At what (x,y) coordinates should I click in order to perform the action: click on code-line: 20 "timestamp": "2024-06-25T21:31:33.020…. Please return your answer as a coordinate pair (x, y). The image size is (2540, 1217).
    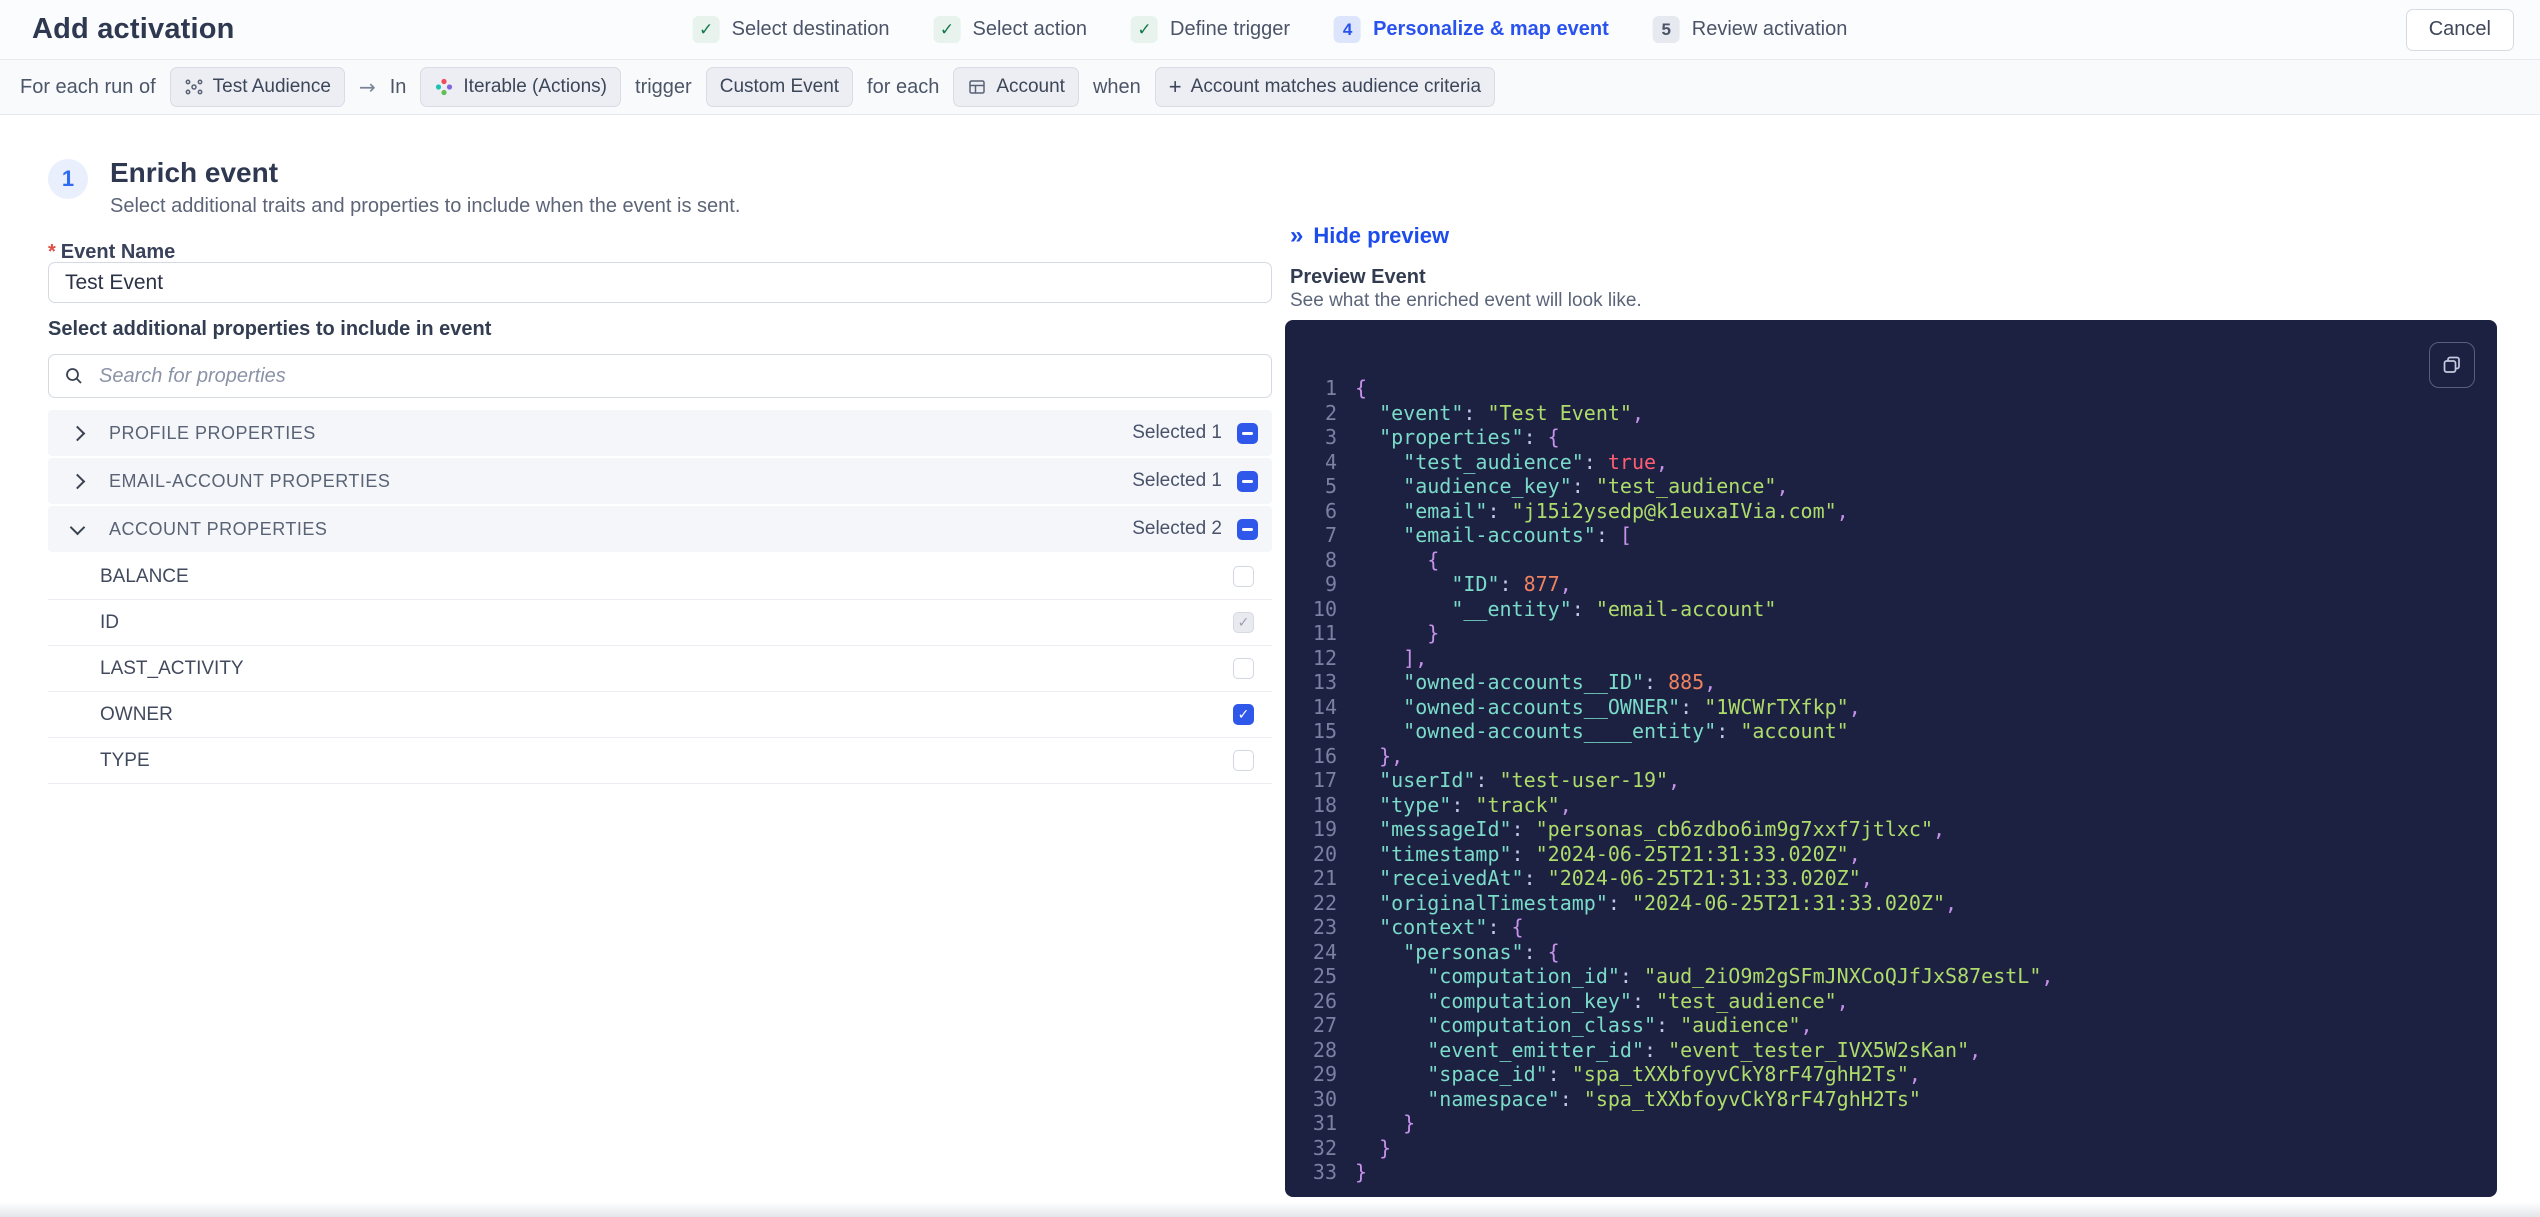
    Looking at the image, I should click on (1890, 854).